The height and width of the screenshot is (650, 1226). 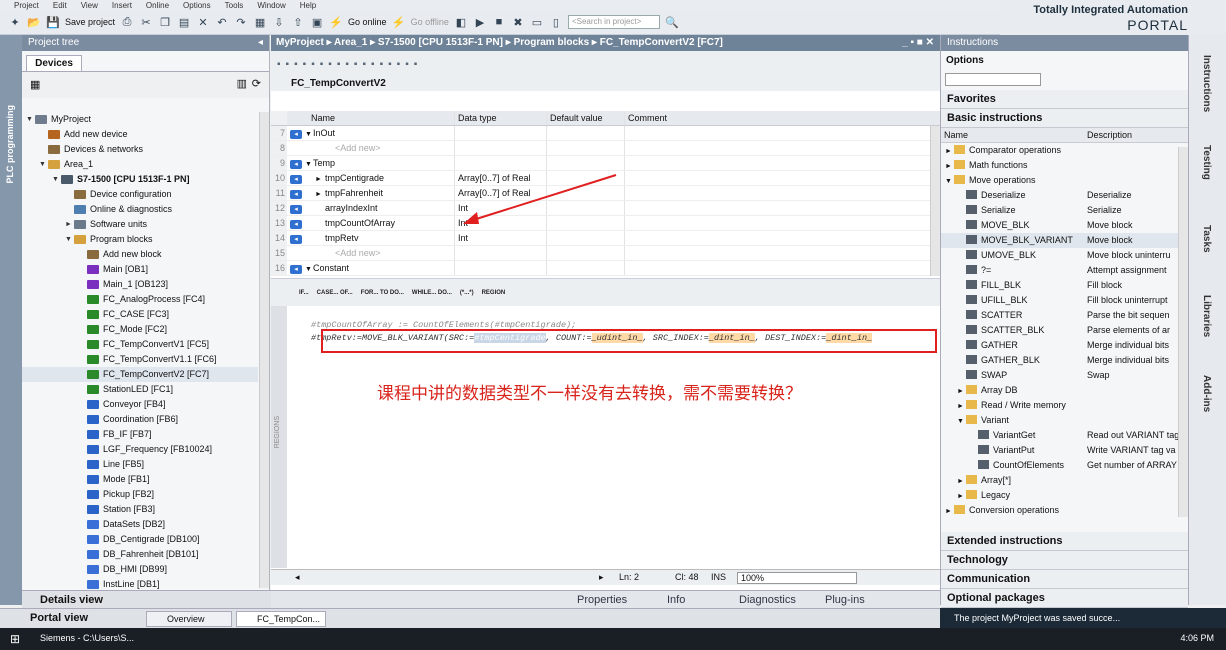 I want to click on tree-item: FC_TempConvertV1.1 [FC6], so click(x=140, y=359).